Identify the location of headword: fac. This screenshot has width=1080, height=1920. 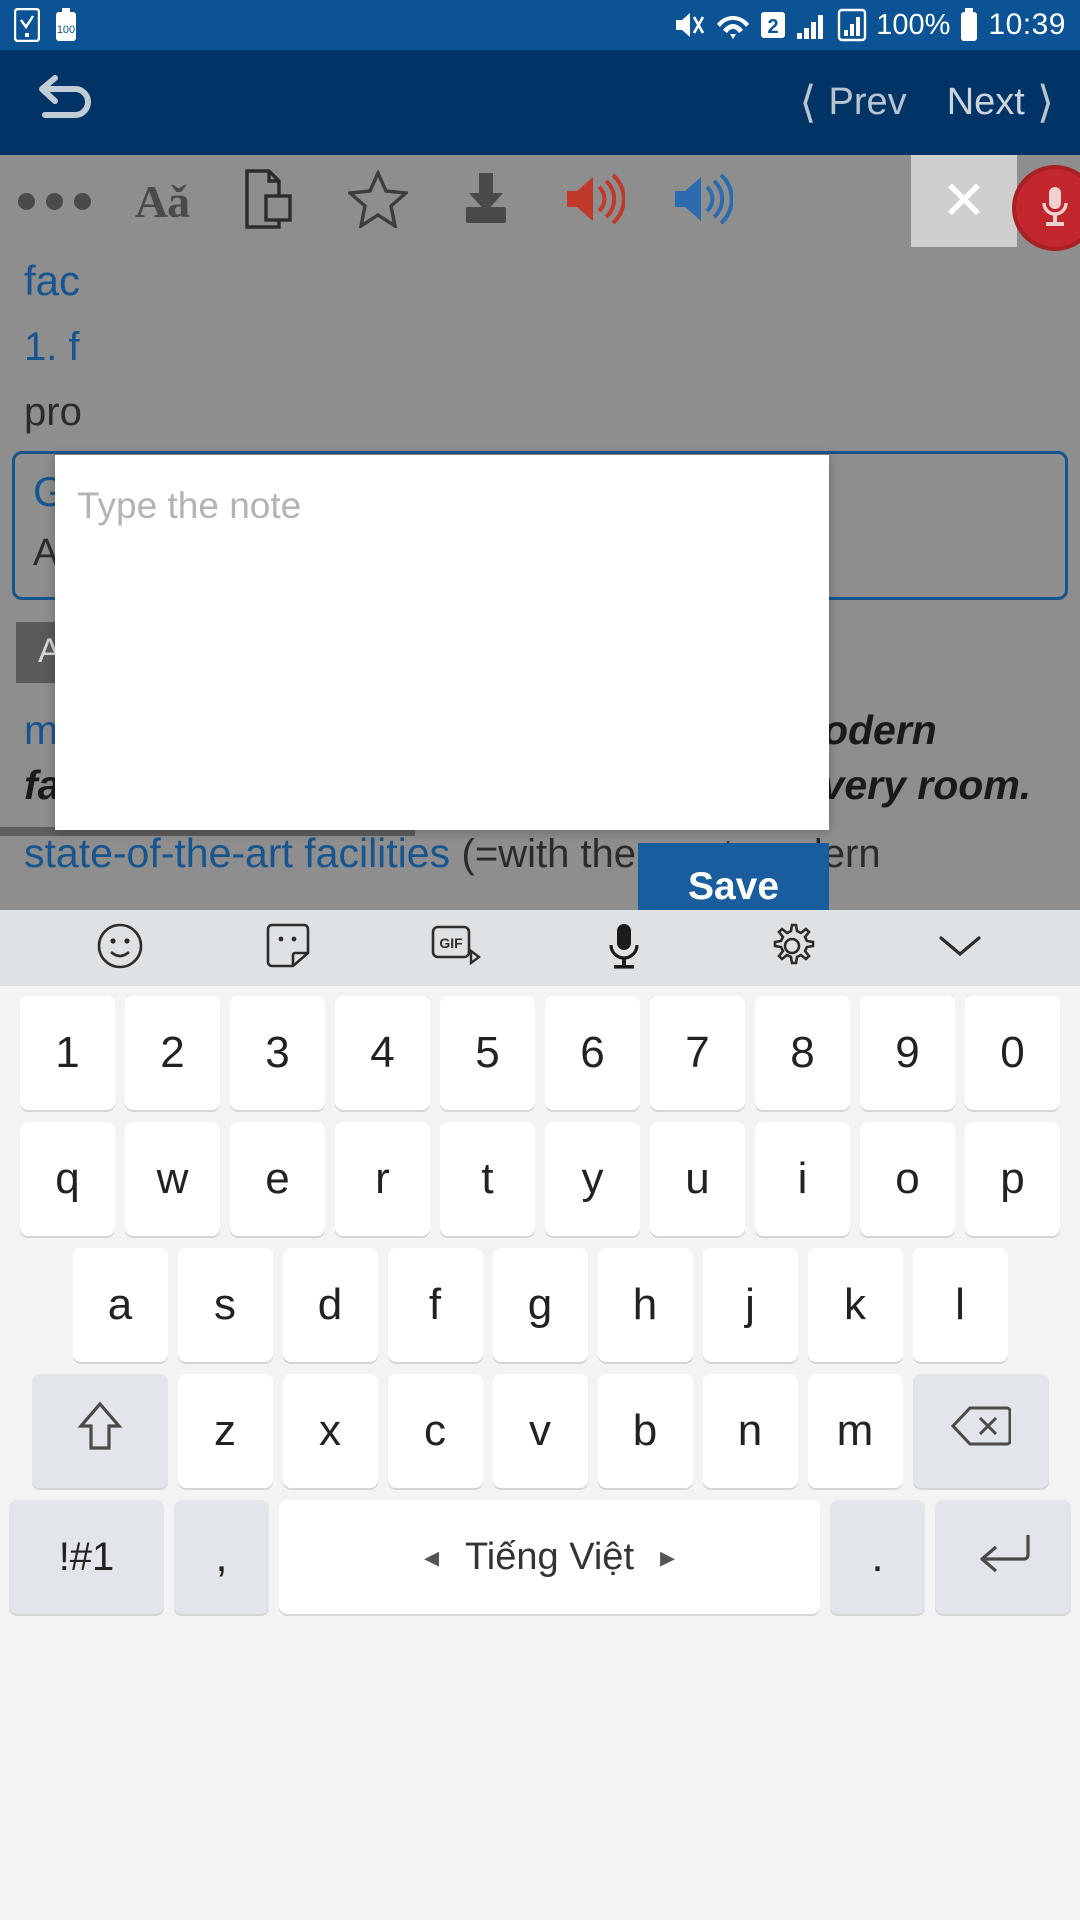
(52, 280).